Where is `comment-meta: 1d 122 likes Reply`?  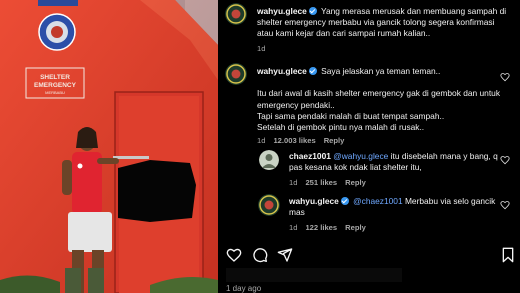 comment-meta: 1d 122 likes Reply is located at coordinates (395, 227).